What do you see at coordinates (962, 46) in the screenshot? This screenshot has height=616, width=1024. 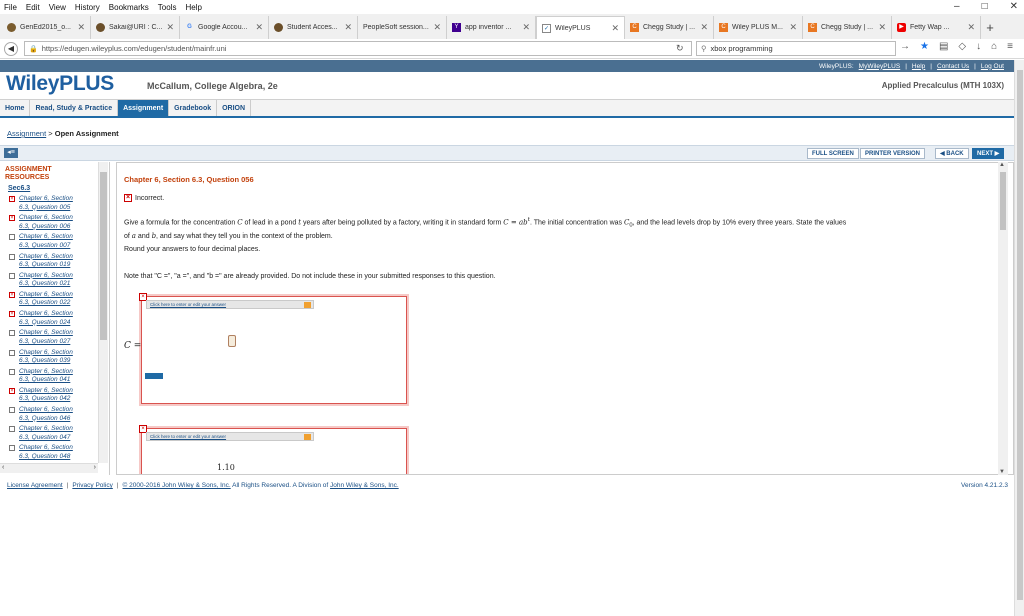 I see `pocket-icon: ◇` at bounding box center [962, 46].